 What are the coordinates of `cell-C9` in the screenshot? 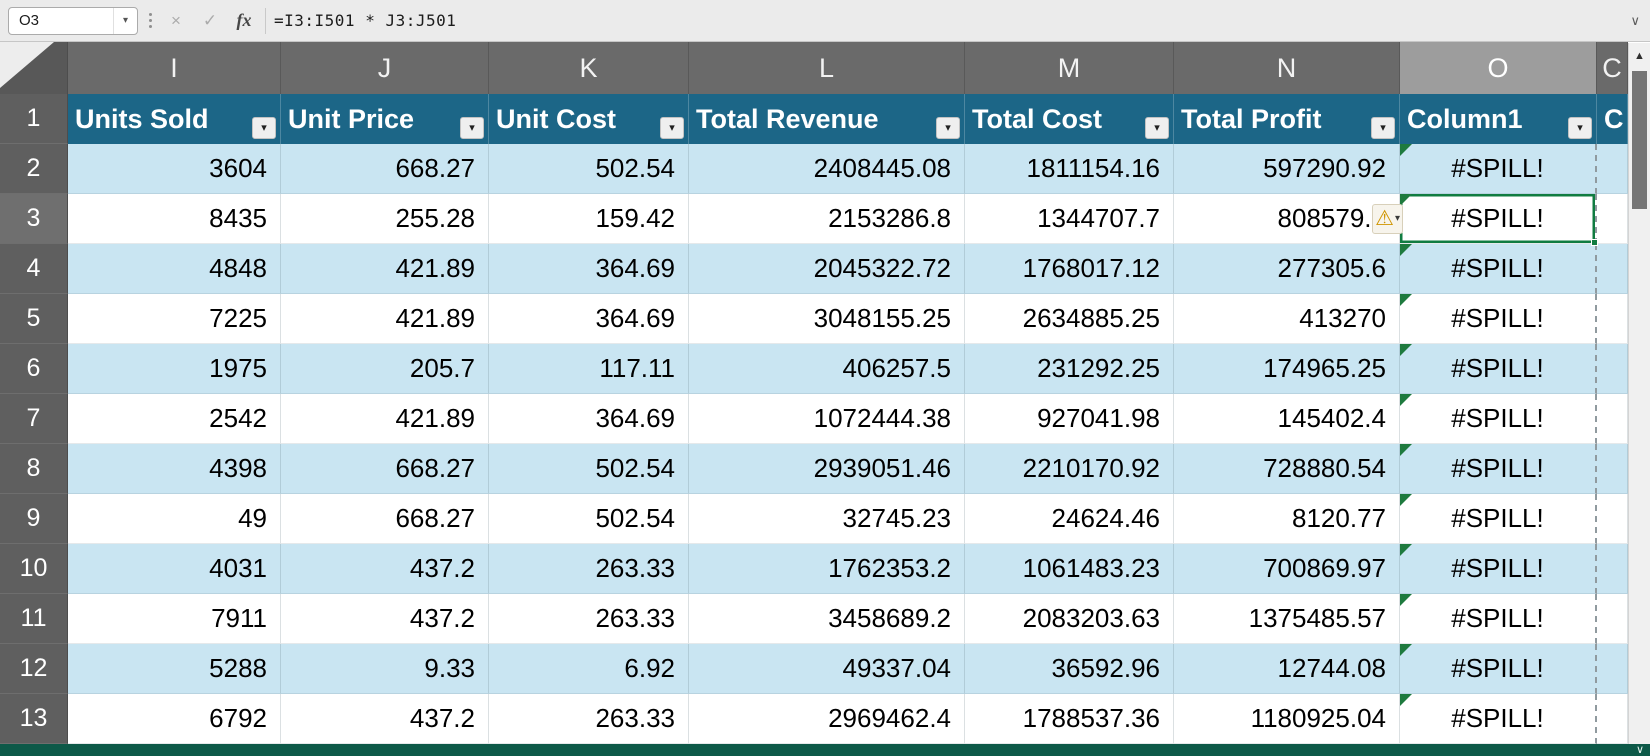 It's located at (1612, 519).